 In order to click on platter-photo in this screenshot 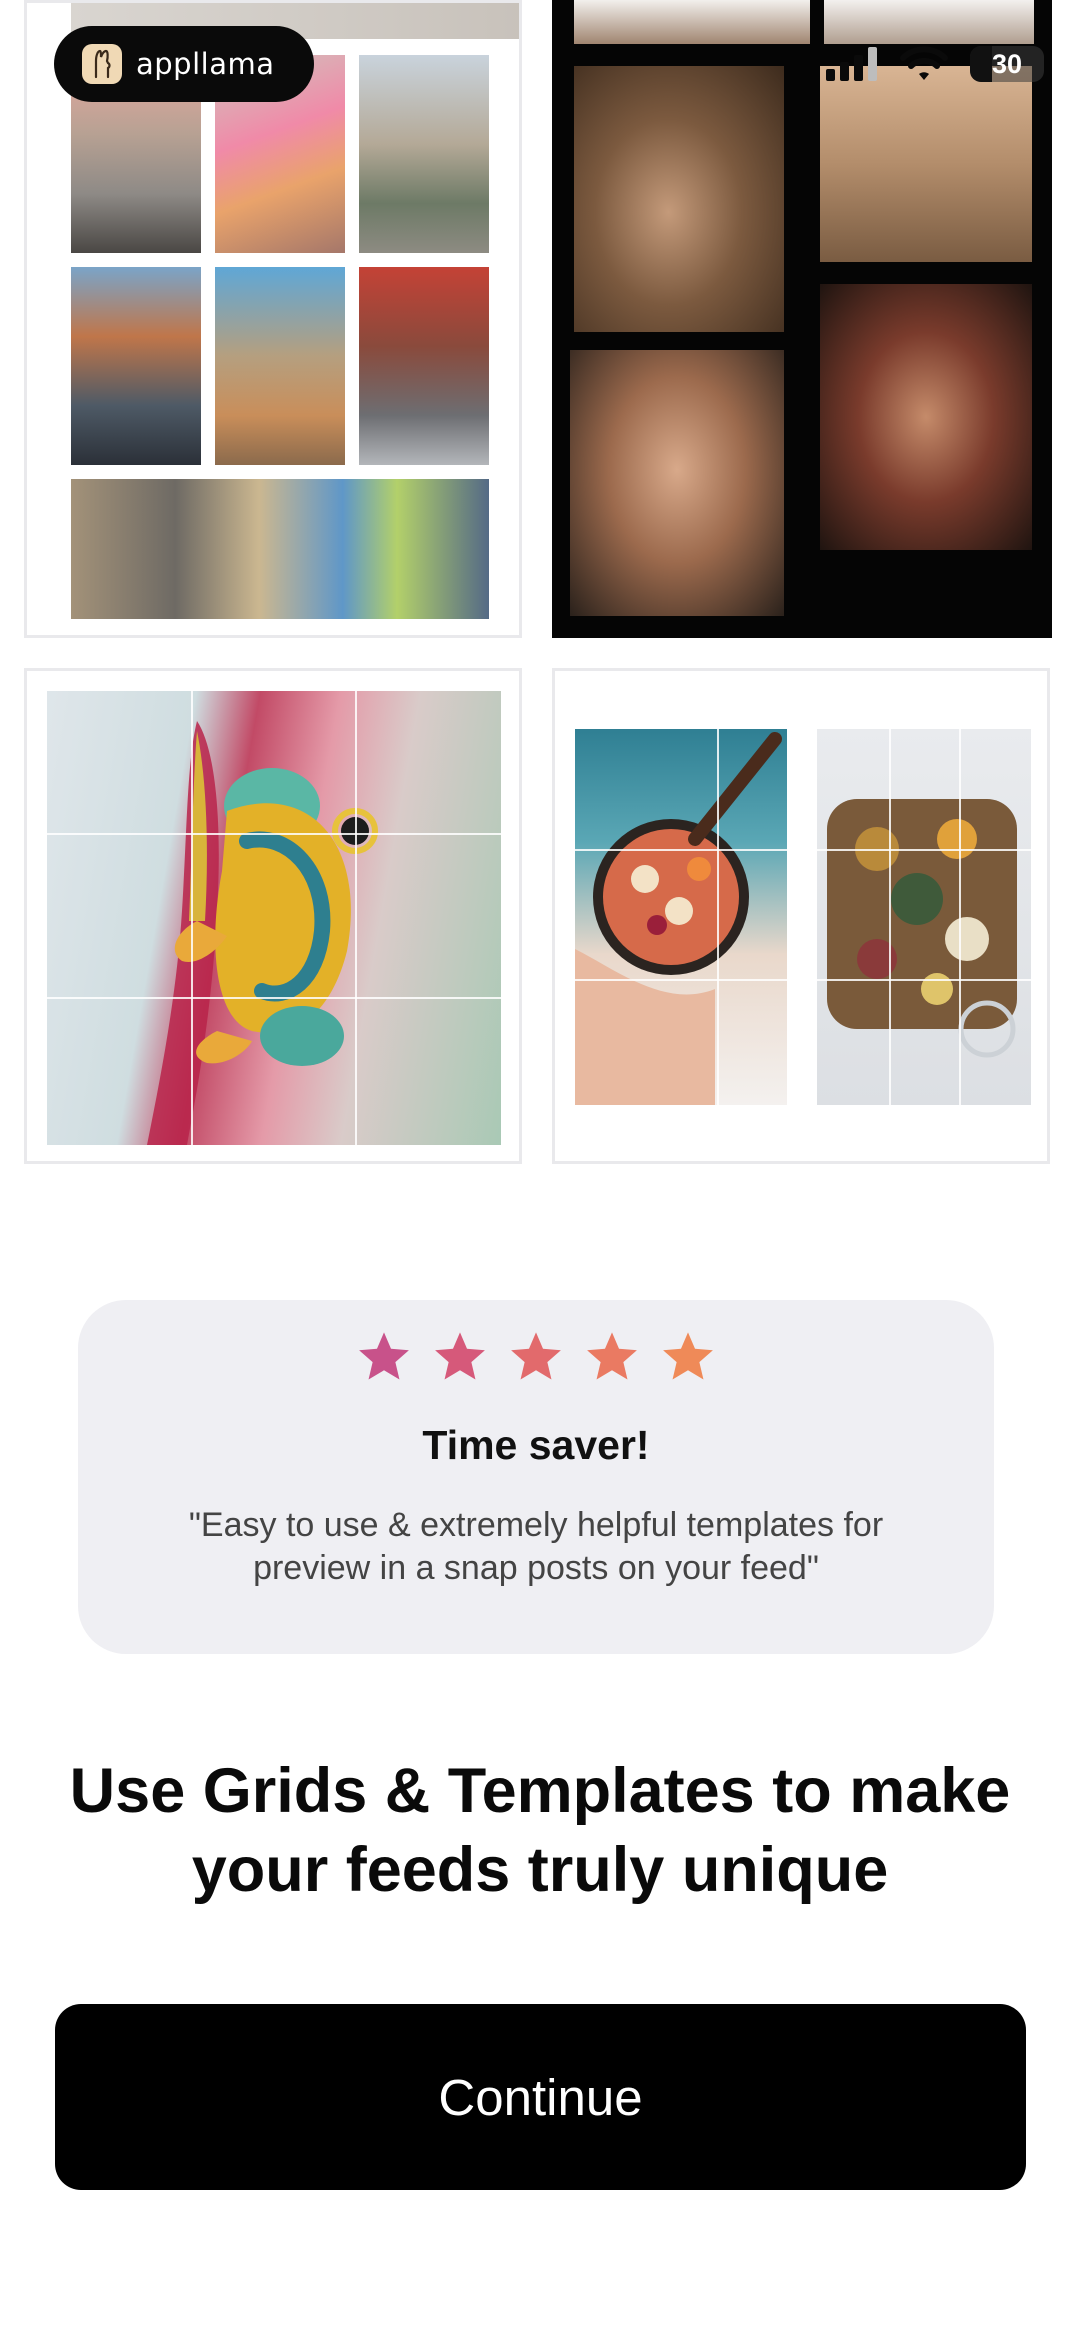, I will do `click(924, 917)`.